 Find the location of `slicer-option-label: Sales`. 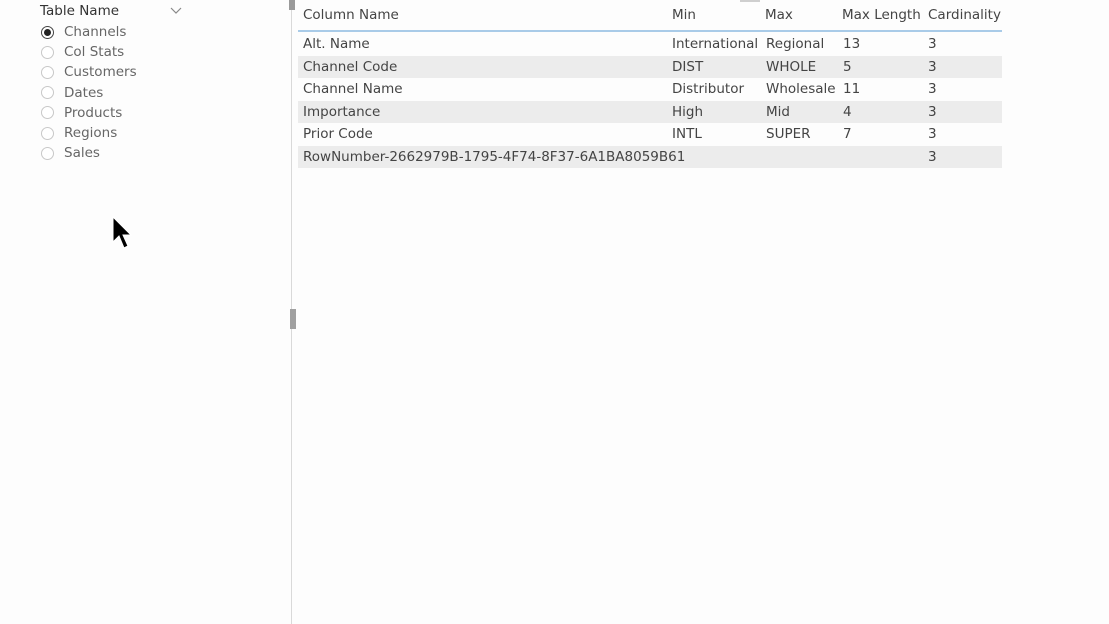

slicer-option-label: Sales is located at coordinates (82, 153).